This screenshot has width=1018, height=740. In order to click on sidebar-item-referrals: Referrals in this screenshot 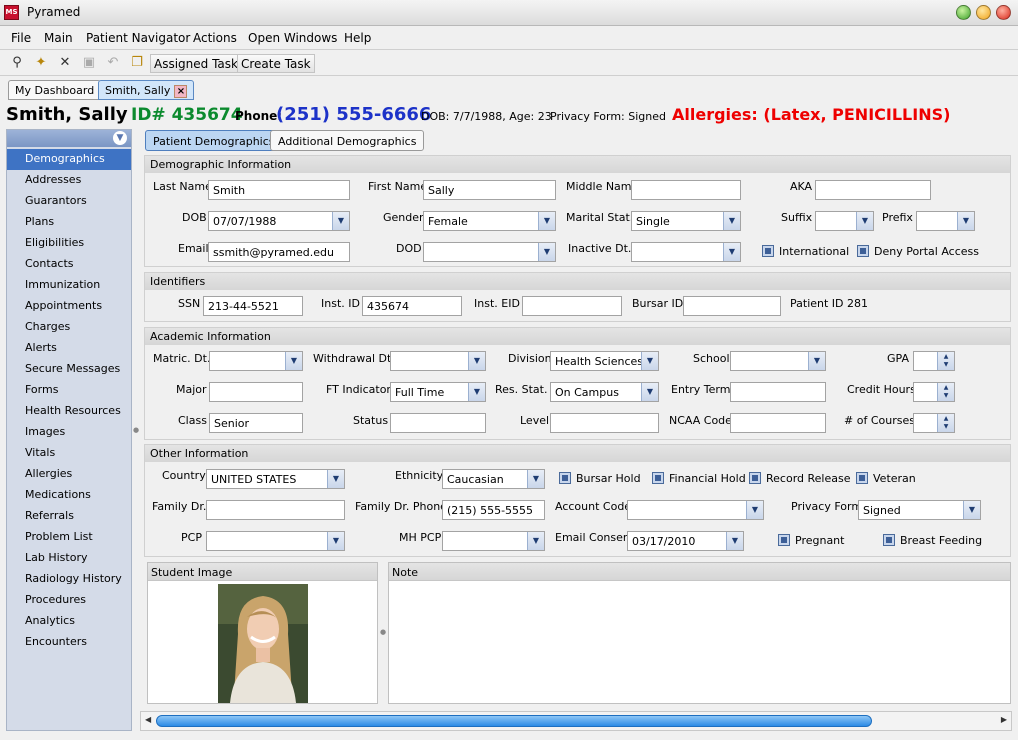, I will do `click(69, 516)`.